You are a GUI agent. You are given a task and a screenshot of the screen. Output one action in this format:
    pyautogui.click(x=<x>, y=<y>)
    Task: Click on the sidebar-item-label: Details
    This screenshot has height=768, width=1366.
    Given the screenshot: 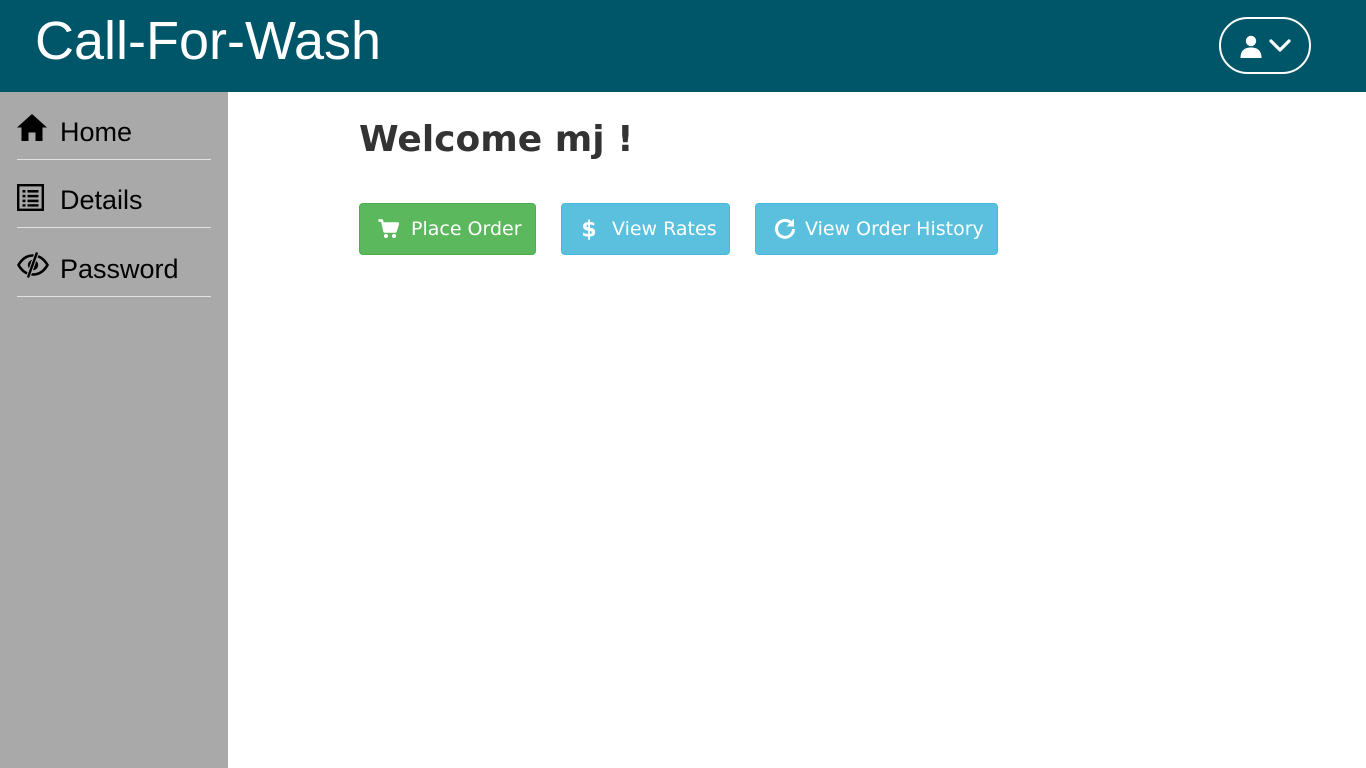 What is the action you would take?
    pyautogui.click(x=101, y=200)
    